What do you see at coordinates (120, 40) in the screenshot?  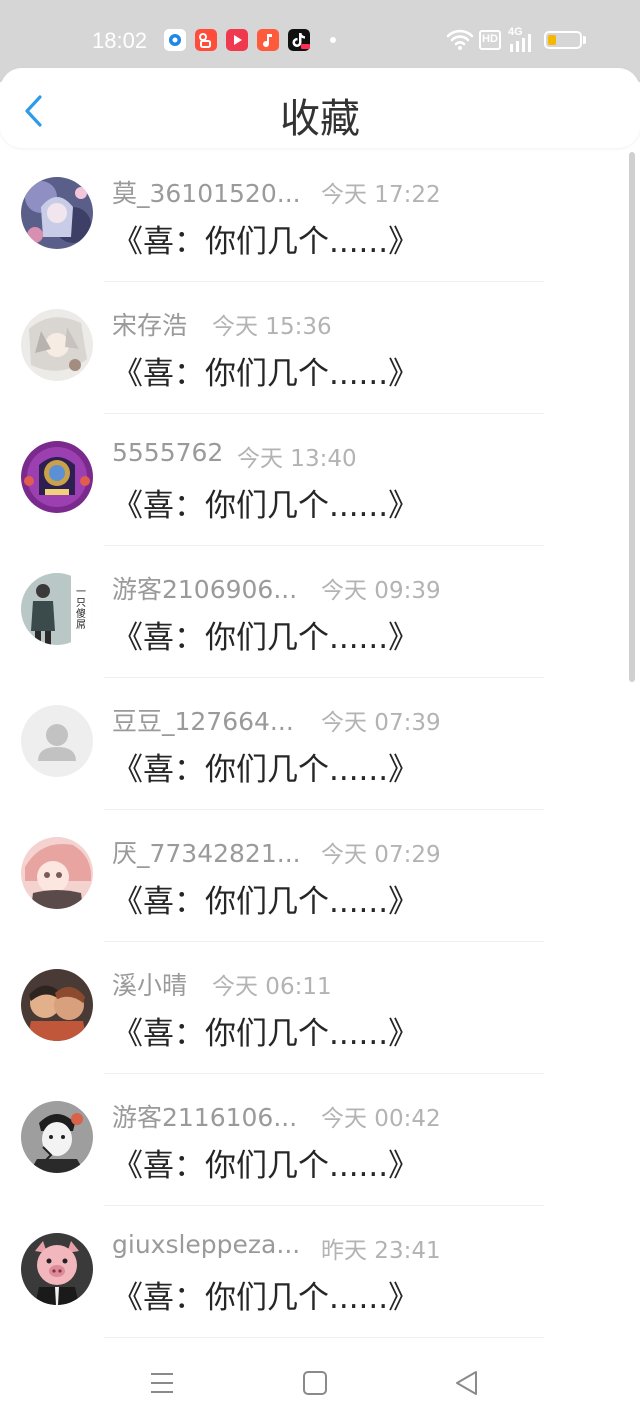 I see `status-time: 18:02` at bounding box center [120, 40].